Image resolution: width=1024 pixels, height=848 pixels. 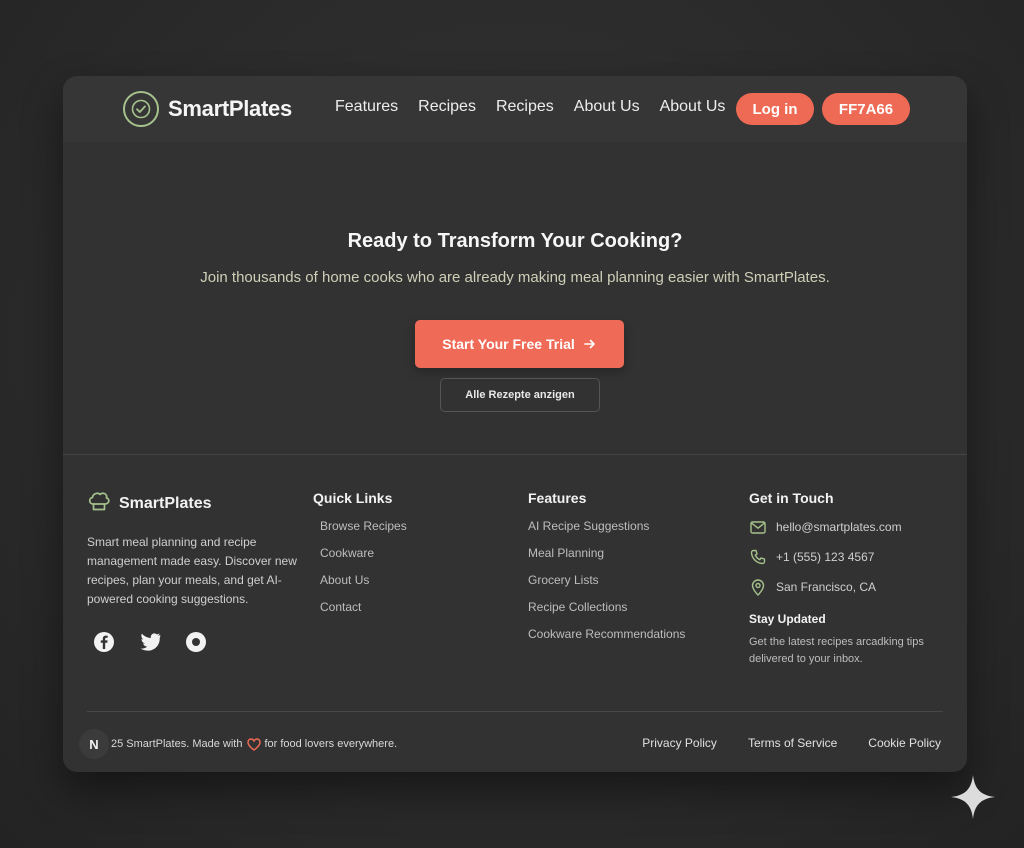 What do you see at coordinates (515, 241) in the screenshot?
I see `hero-title: Ready to Transform Your Cooking?` at bounding box center [515, 241].